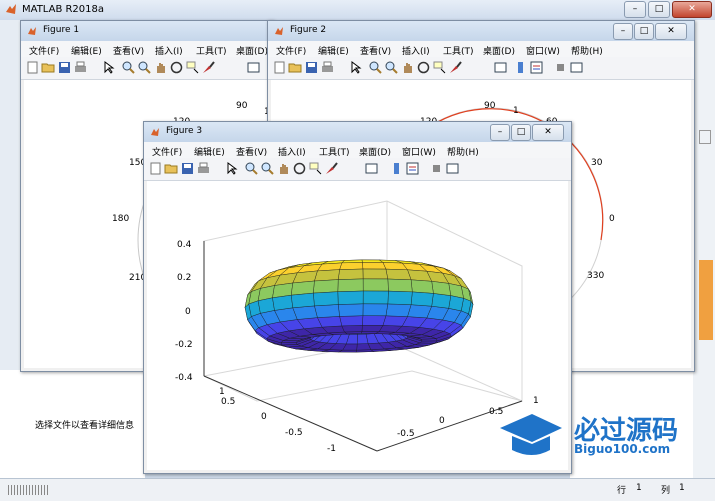  Describe the element at coordinates (28, 490) in the screenshot. I see `status-grip-icon` at that location.